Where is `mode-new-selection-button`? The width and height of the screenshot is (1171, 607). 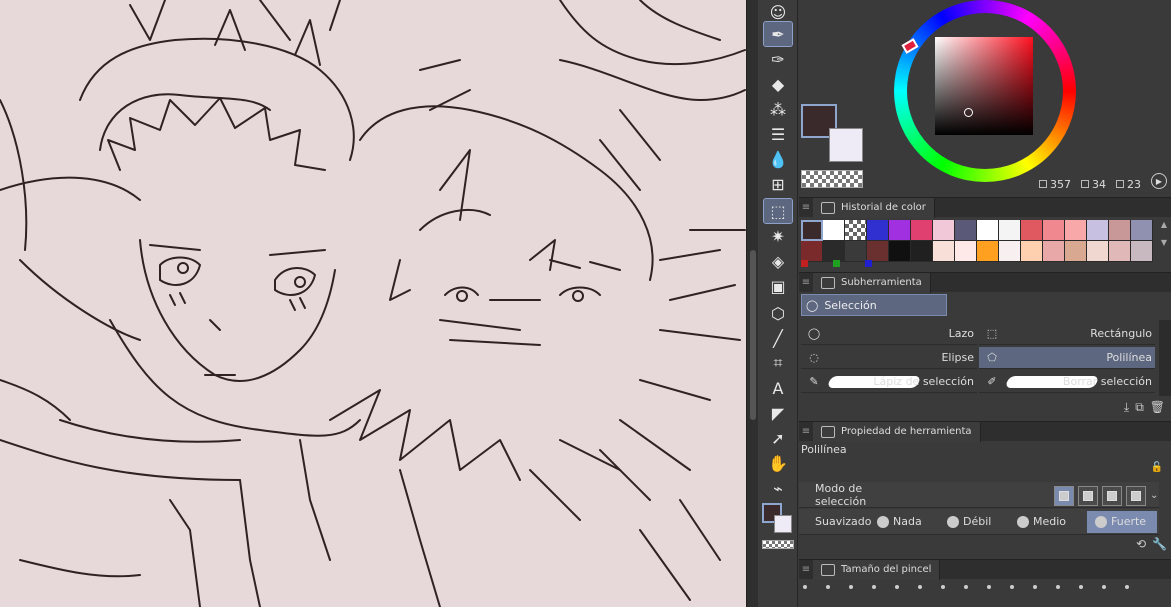
mode-new-selection-button is located at coordinates (1064, 496).